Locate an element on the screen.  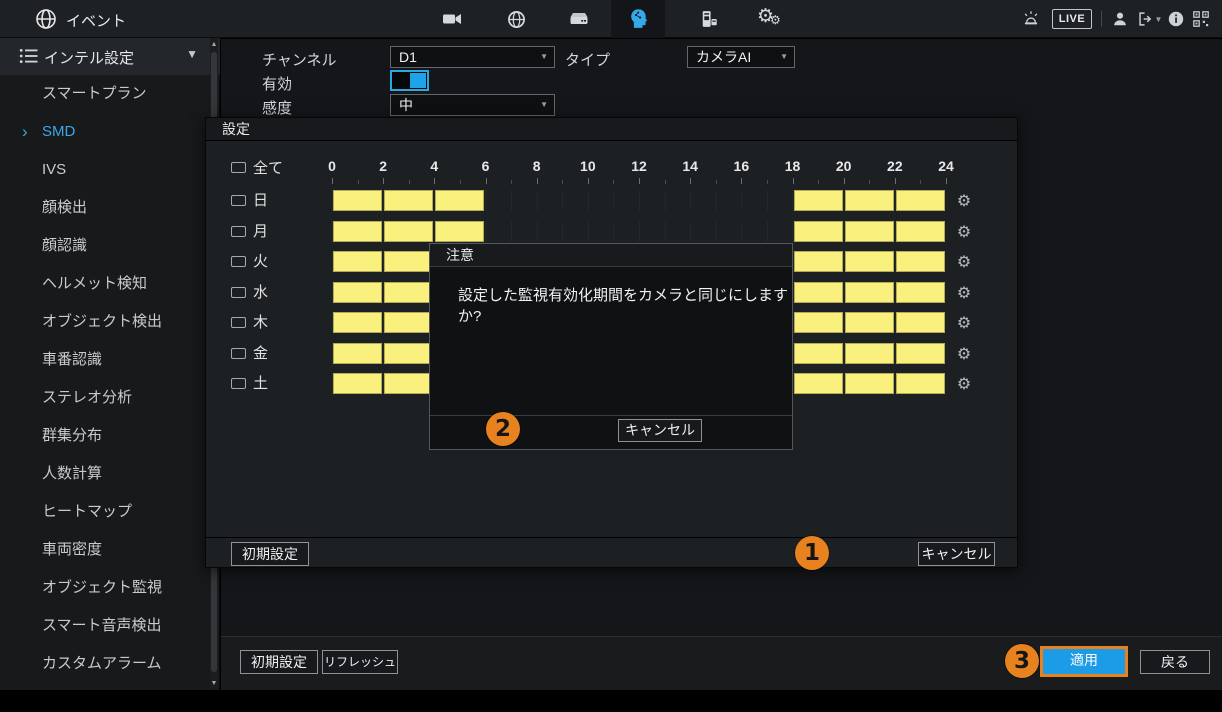
sidebar-item-10: 人数計算 is located at coordinates (106, 474).